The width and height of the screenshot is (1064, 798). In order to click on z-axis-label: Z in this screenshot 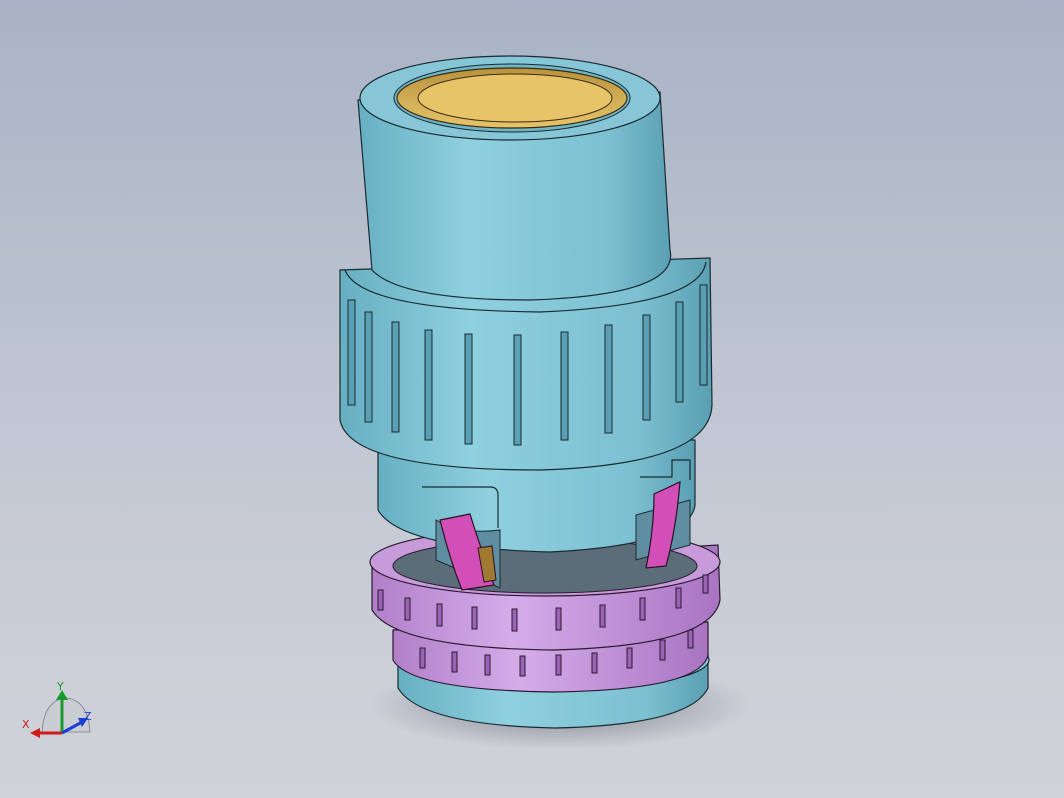, I will do `click(88, 716)`.